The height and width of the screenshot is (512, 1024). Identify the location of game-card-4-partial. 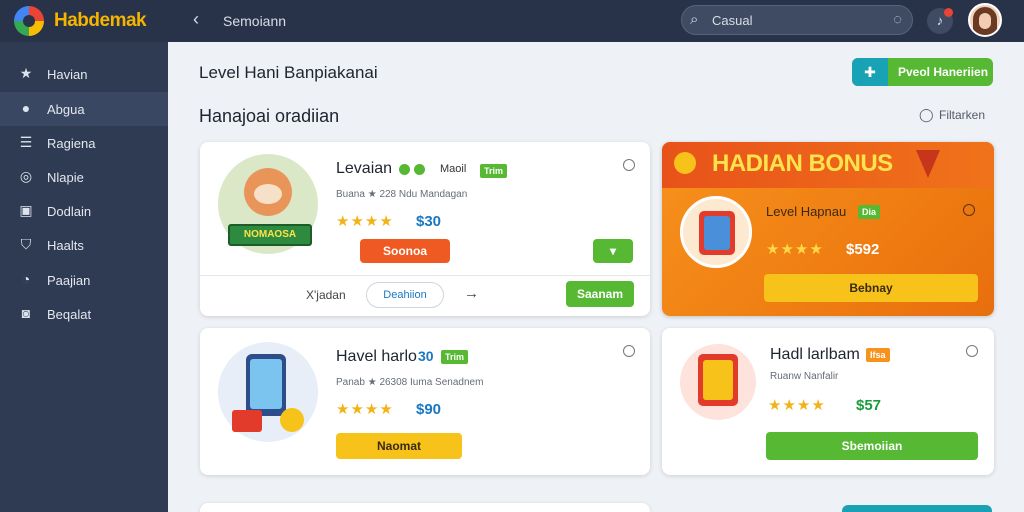
(425, 507).